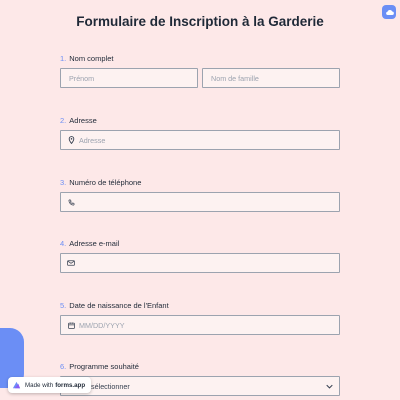 This screenshot has width=400, height=400. What do you see at coordinates (63, 120) in the screenshot?
I see `question-number: 2.` at bounding box center [63, 120].